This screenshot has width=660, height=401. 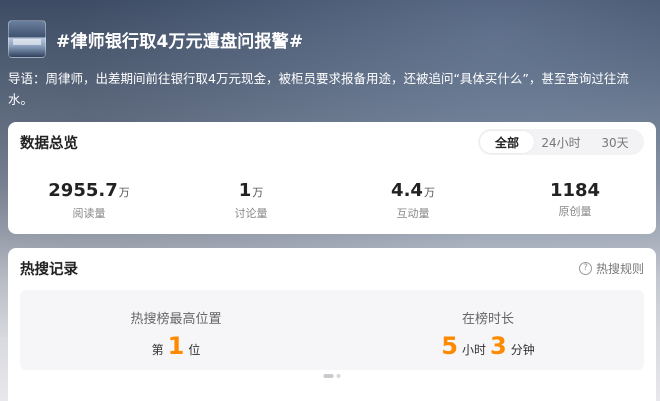 I want to click on stats-row: 2955.7万 阅读量 1万 讨论量 4.4万 互动量 1184 原创量, so click(x=332, y=200).